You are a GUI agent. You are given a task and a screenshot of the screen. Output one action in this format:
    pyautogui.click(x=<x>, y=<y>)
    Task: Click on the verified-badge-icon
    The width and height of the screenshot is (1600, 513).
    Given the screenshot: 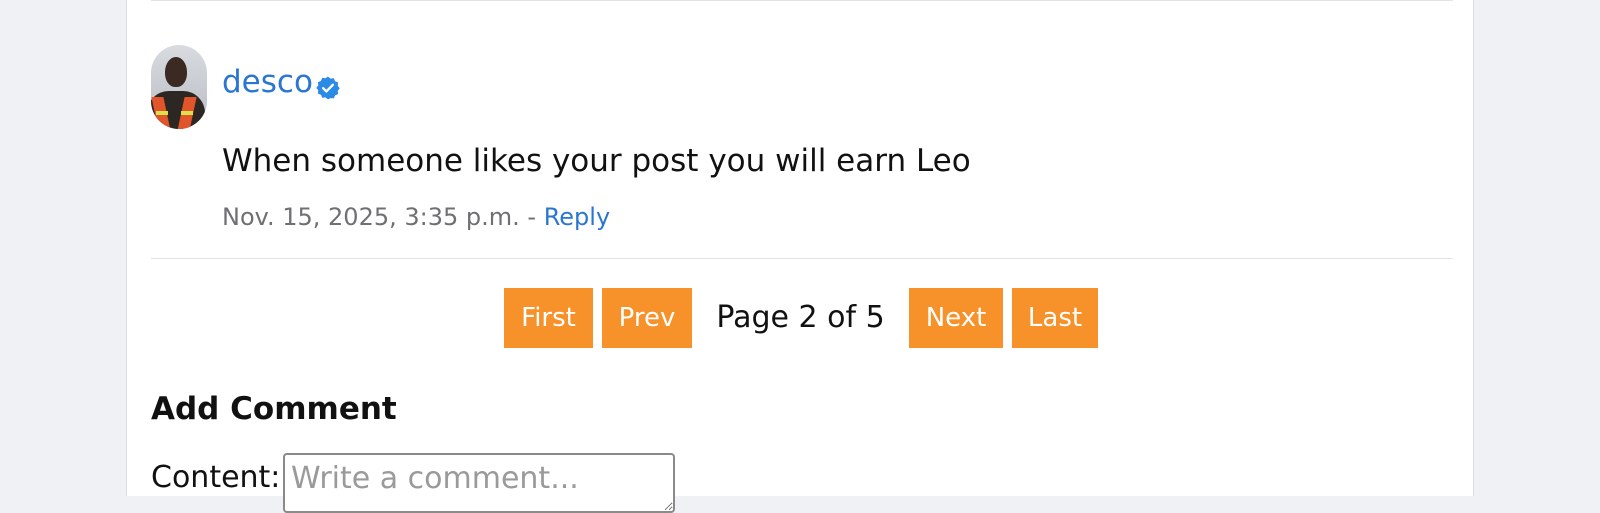 What is the action you would take?
    pyautogui.click(x=328, y=85)
    